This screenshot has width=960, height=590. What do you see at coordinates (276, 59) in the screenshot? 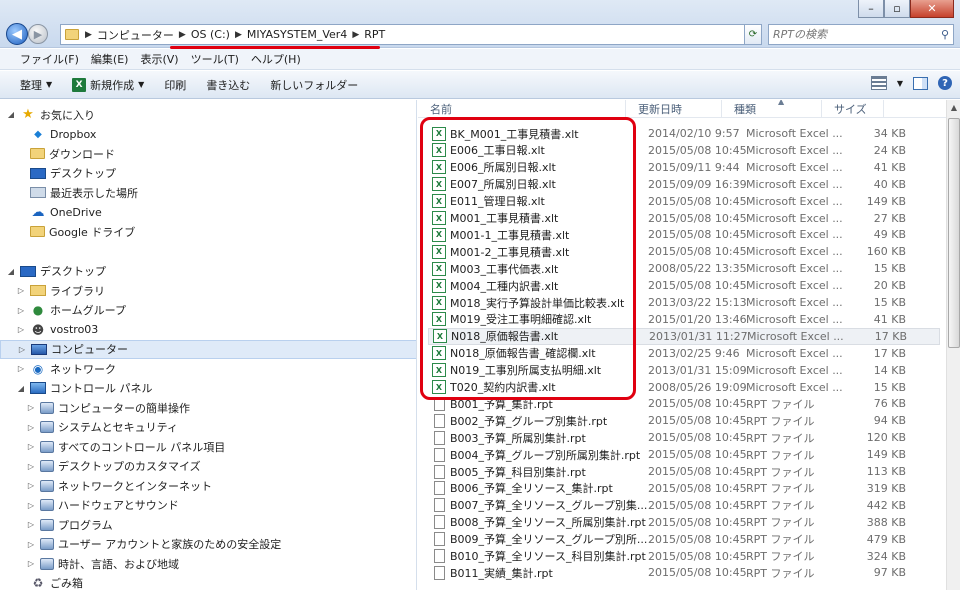
I see `menu-help: ヘルプ(H)` at bounding box center [276, 59].